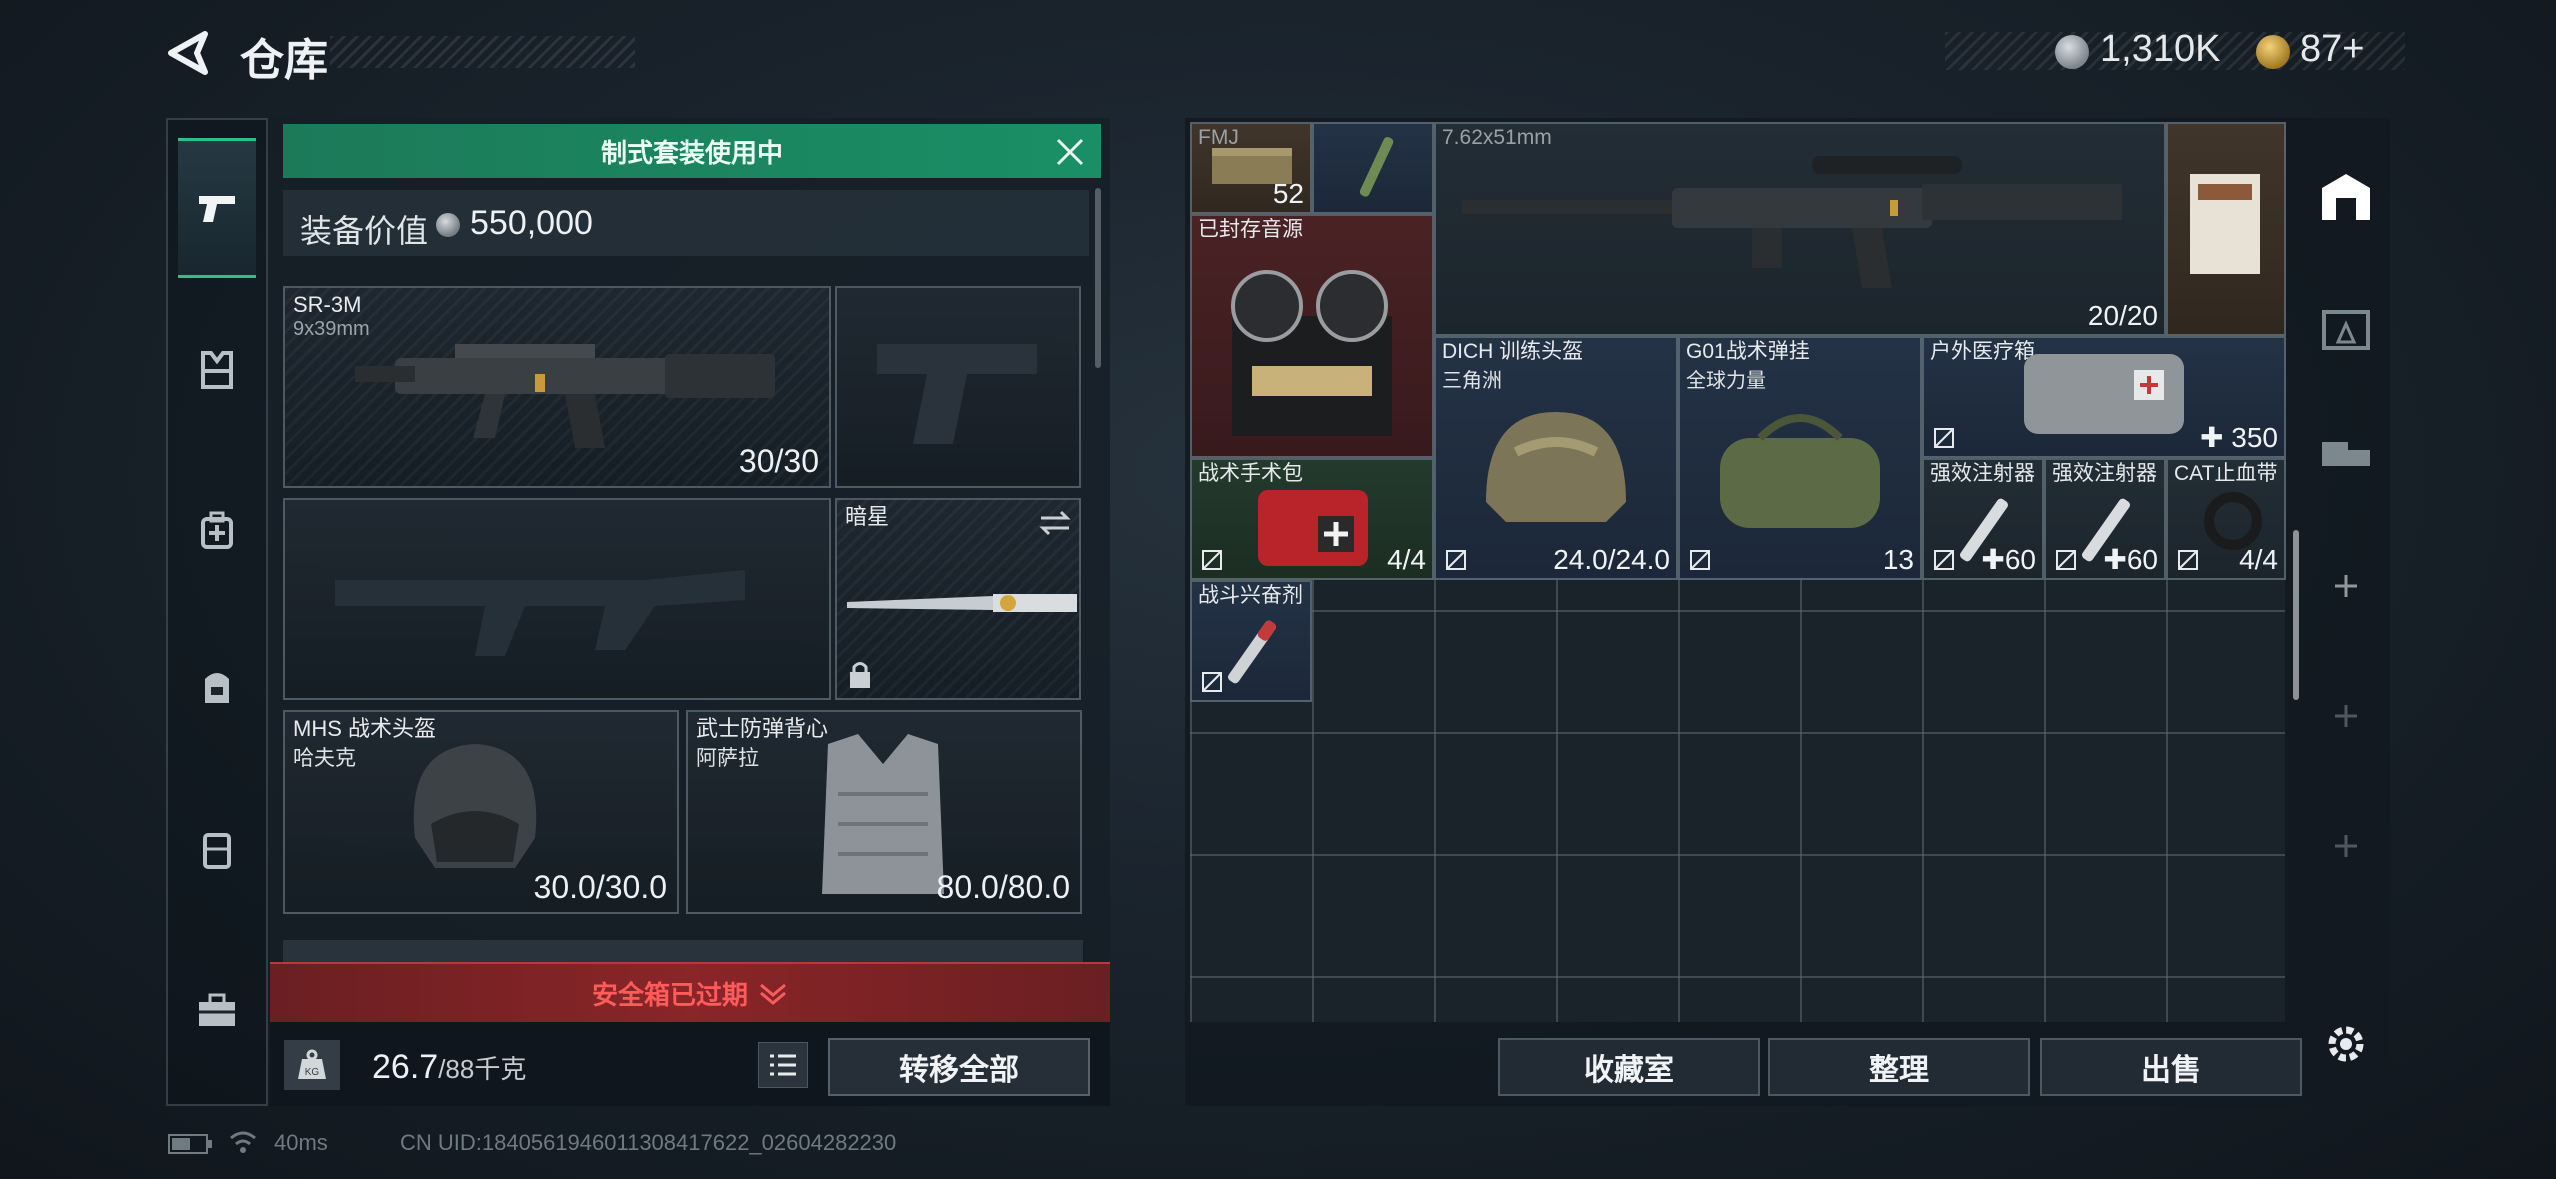 This screenshot has height=1179, width=2556. I want to click on kg-label: KG, so click(312, 1072).